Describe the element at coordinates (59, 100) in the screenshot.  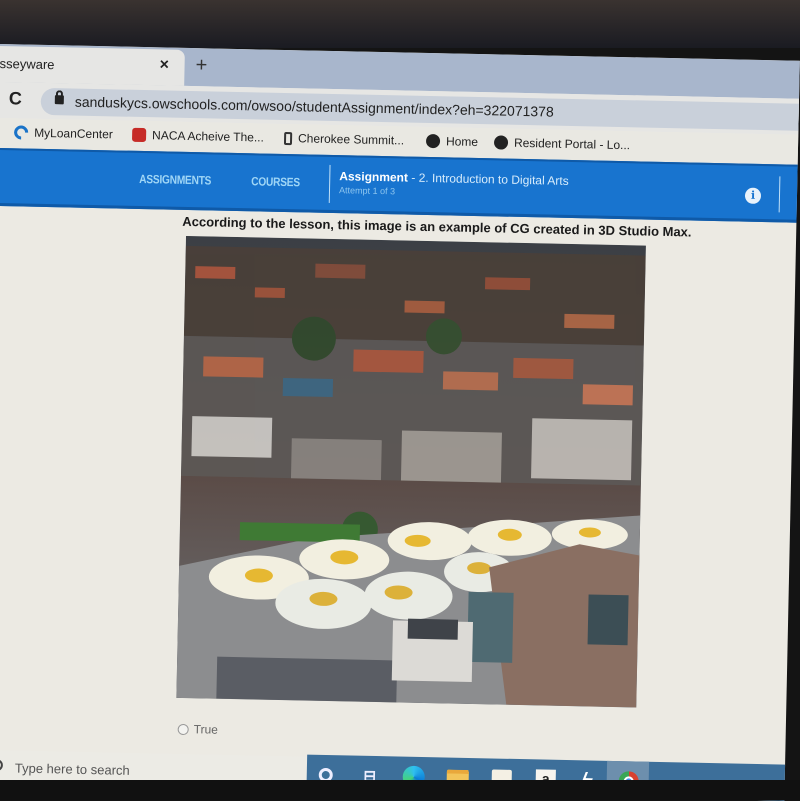
I see `lock-icon` at that location.